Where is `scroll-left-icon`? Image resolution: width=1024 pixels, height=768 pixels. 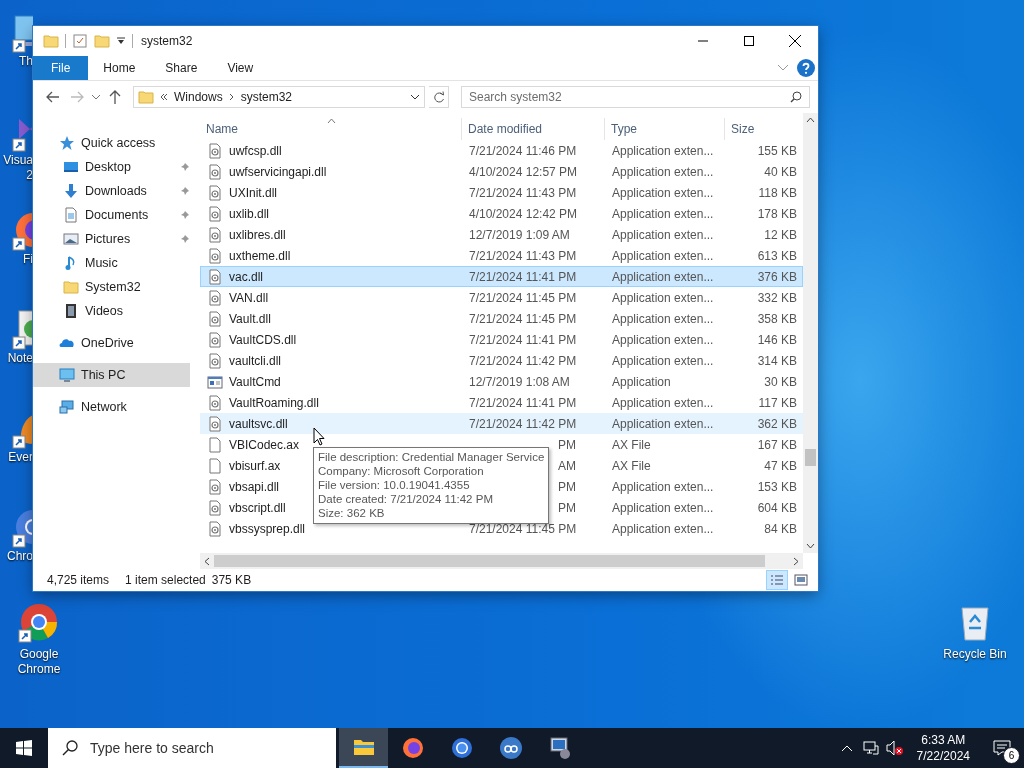
scroll-left-icon is located at coordinates (207, 561).